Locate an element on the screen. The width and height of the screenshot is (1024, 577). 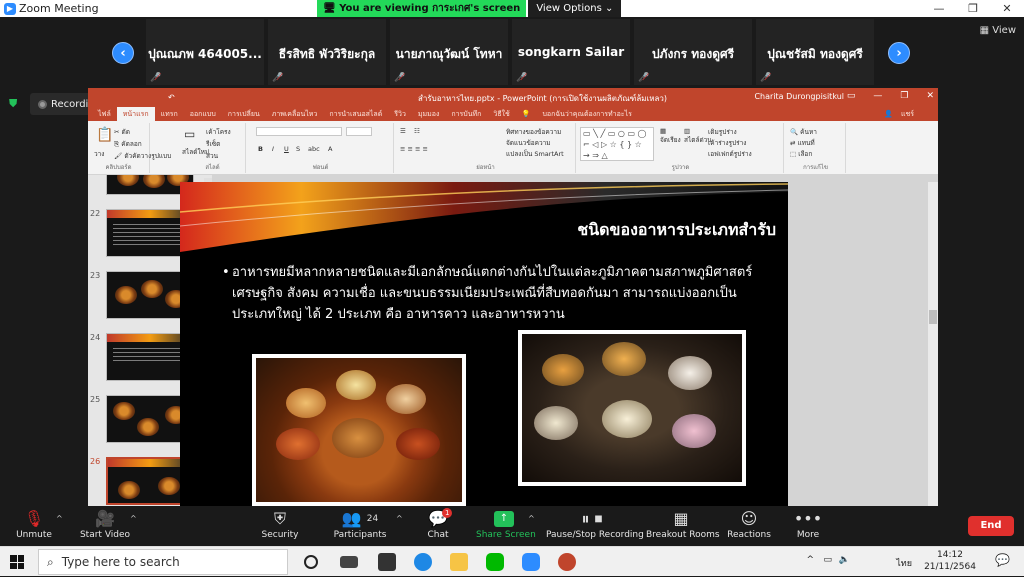
task-view-icon is located at coordinates (349, 562).